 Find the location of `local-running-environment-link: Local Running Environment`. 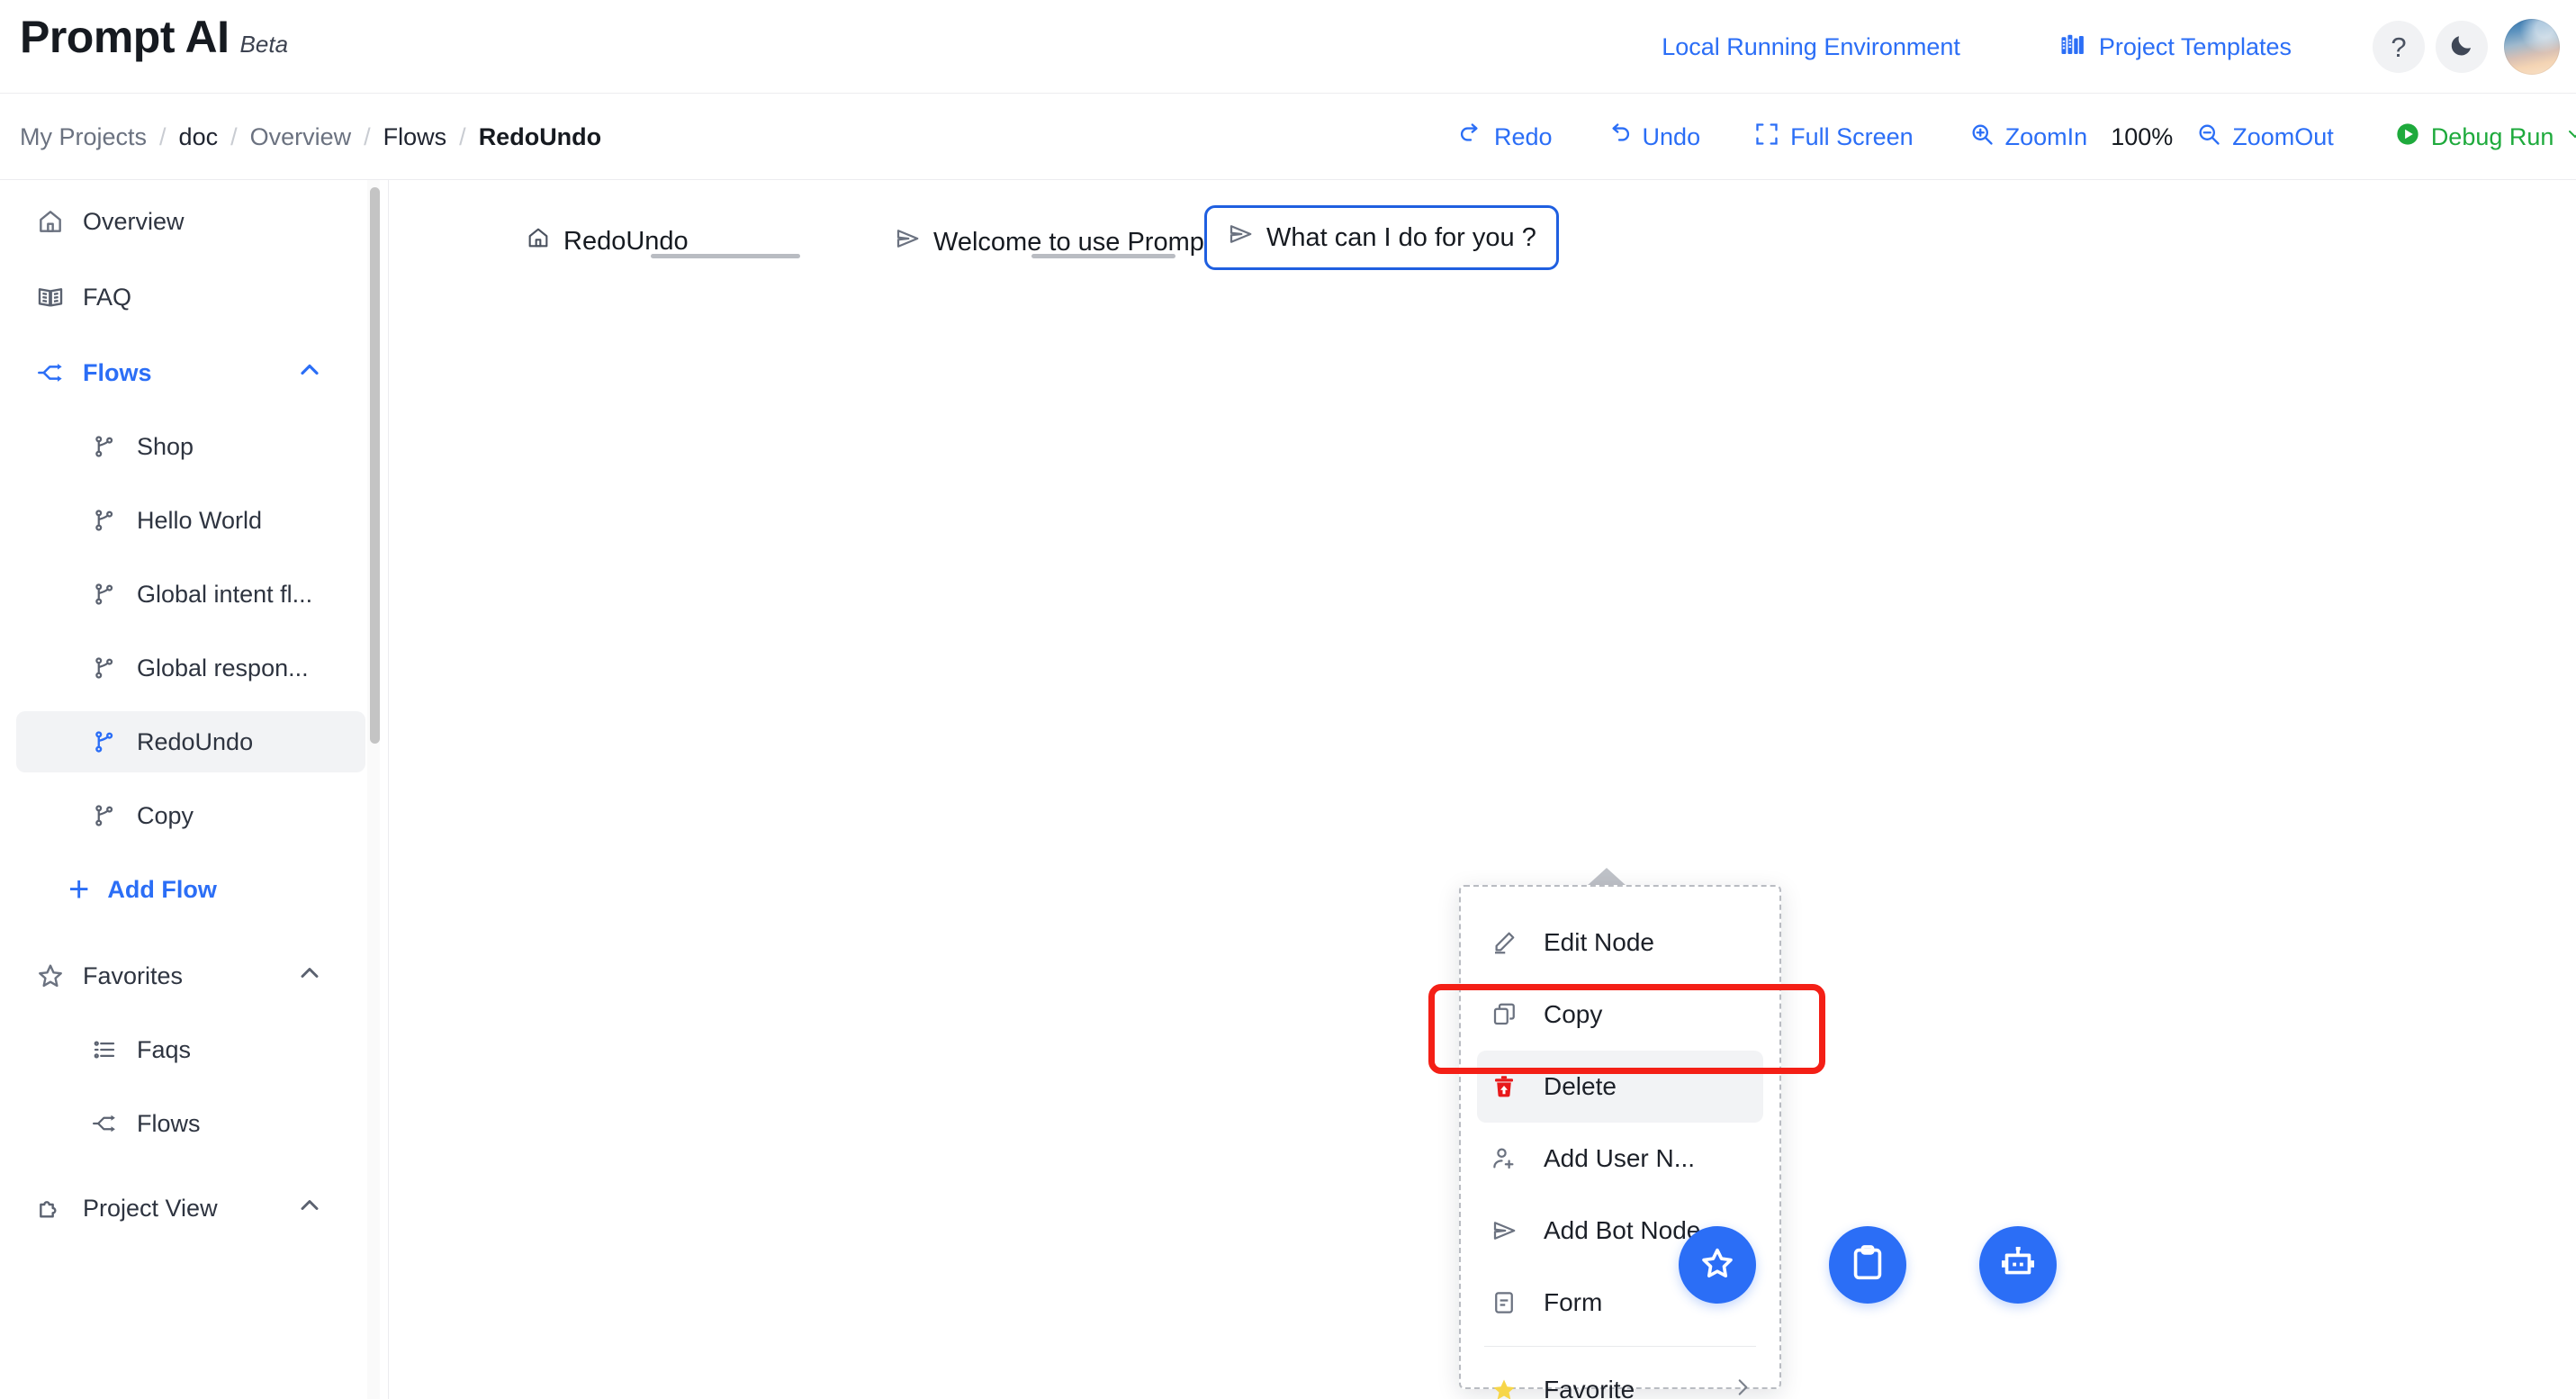

local-running-environment-link: Local Running Environment is located at coordinates (1811, 47).